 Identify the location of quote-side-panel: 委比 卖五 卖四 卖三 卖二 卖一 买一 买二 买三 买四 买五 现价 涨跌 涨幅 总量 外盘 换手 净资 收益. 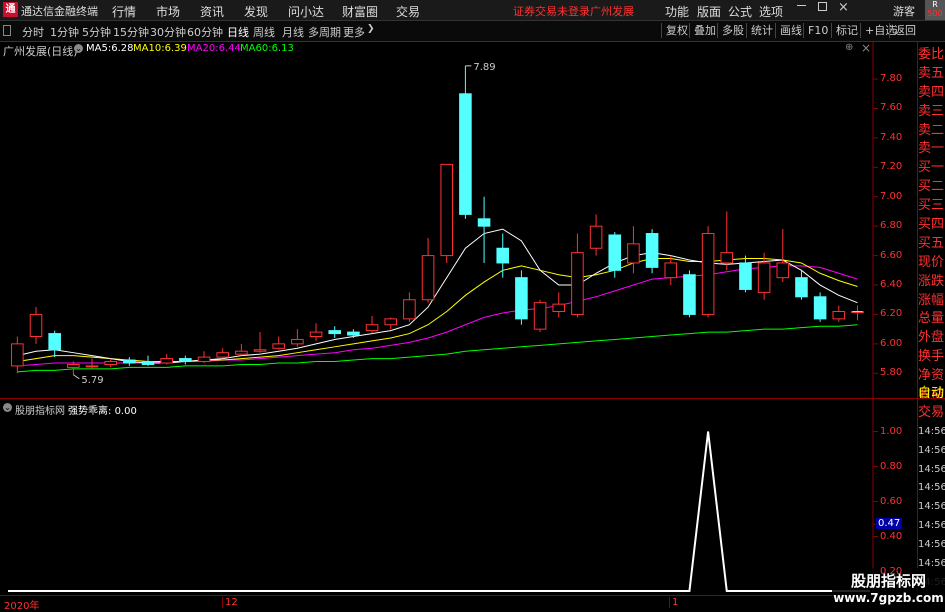
(931, 225).